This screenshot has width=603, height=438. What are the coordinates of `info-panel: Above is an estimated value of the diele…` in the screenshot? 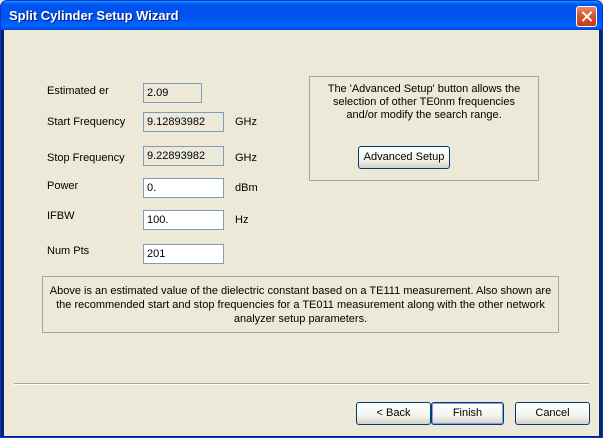 It's located at (300, 304).